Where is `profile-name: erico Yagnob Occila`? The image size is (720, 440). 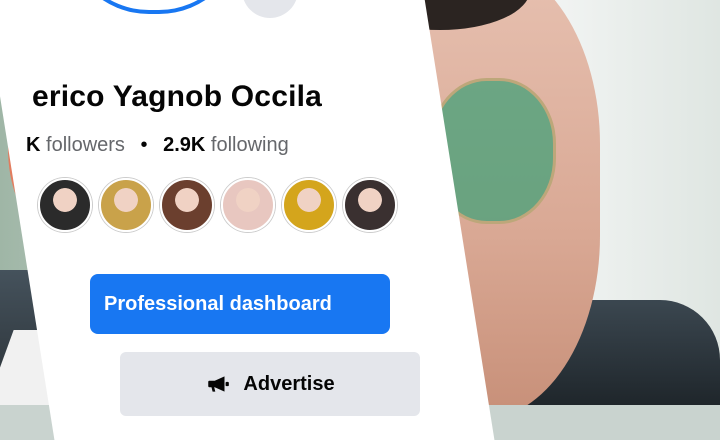
profile-name: erico Yagnob Occila is located at coordinates (177, 96).